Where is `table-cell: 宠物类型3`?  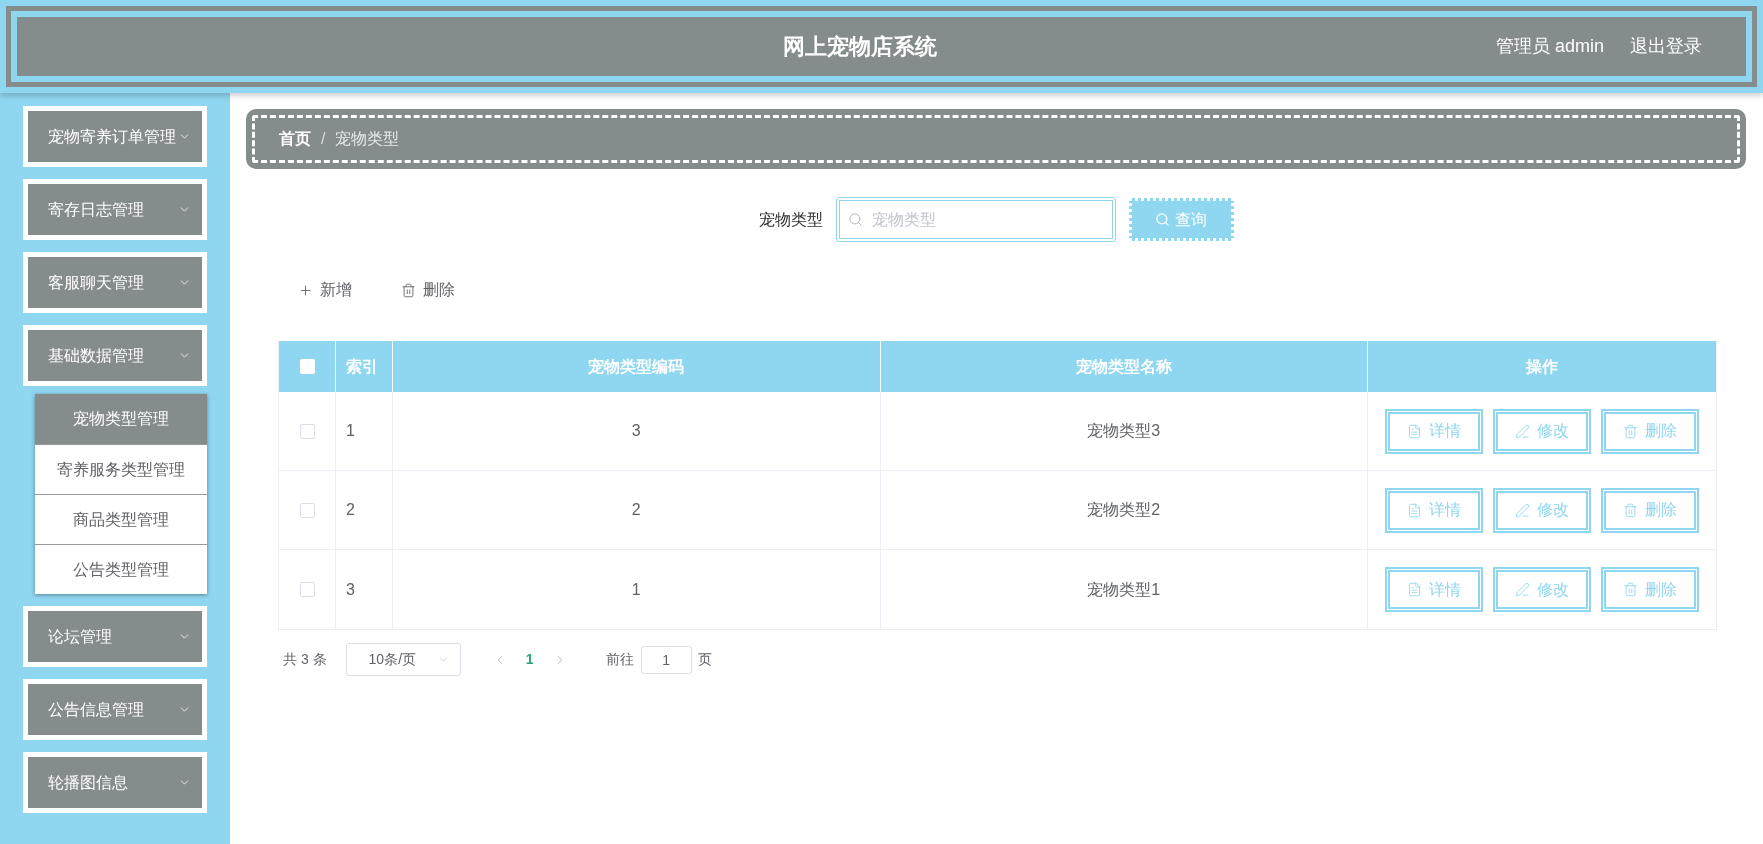
table-cell: 宠物类型3 is located at coordinates (1124, 431).